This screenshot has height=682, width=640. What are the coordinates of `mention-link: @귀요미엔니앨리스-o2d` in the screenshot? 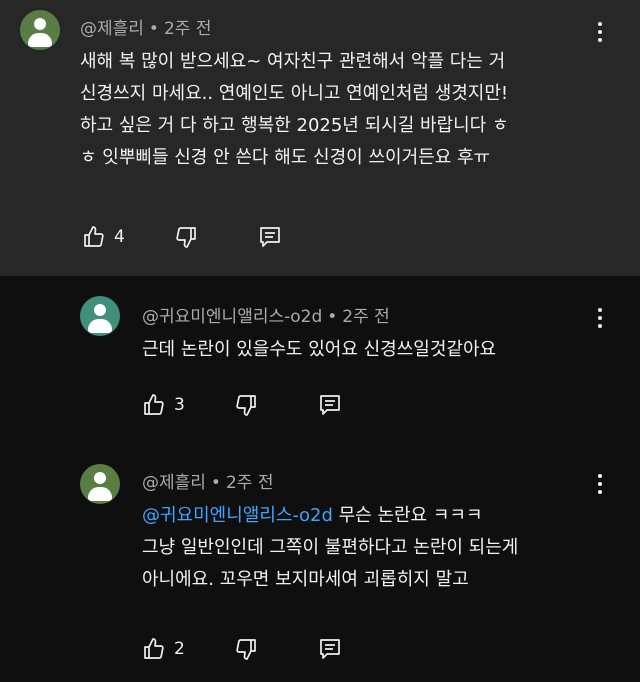 It's located at (237, 515).